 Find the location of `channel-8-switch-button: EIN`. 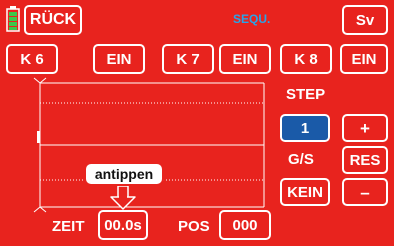

channel-8-switch-button: EIN is located at coordinates (364, 59).